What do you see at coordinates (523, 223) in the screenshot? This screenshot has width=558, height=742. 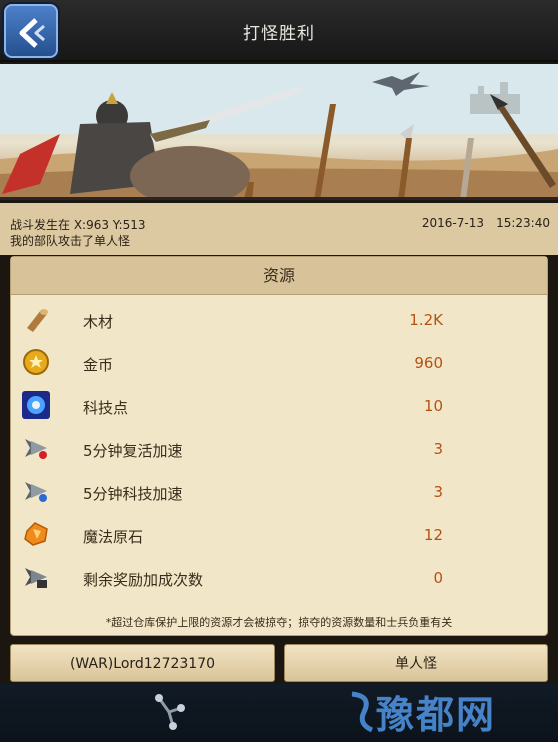 I see `battle-time: 15:23:40` at bounding box center [523, 223].